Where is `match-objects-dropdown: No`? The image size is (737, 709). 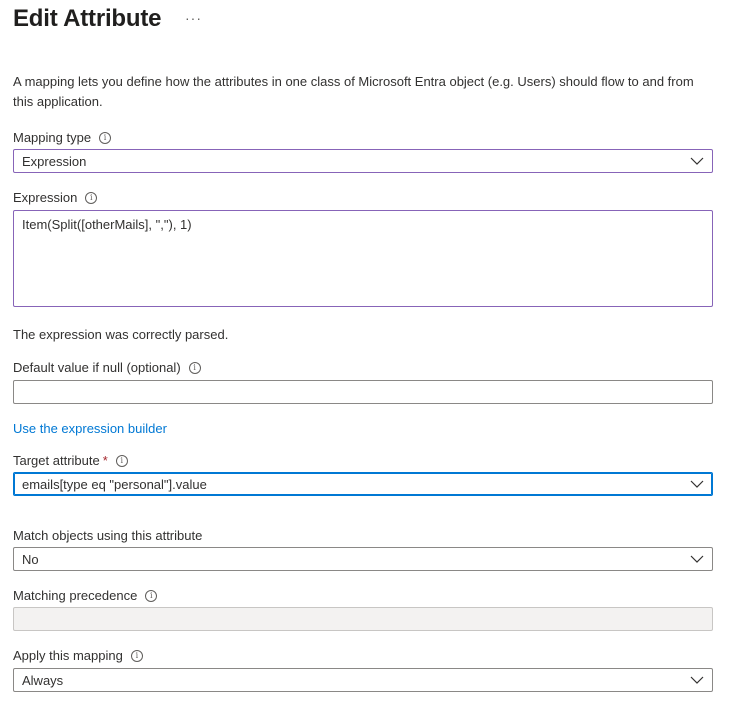 match-objects-dropdown: No is located at coordinates (363, 559).